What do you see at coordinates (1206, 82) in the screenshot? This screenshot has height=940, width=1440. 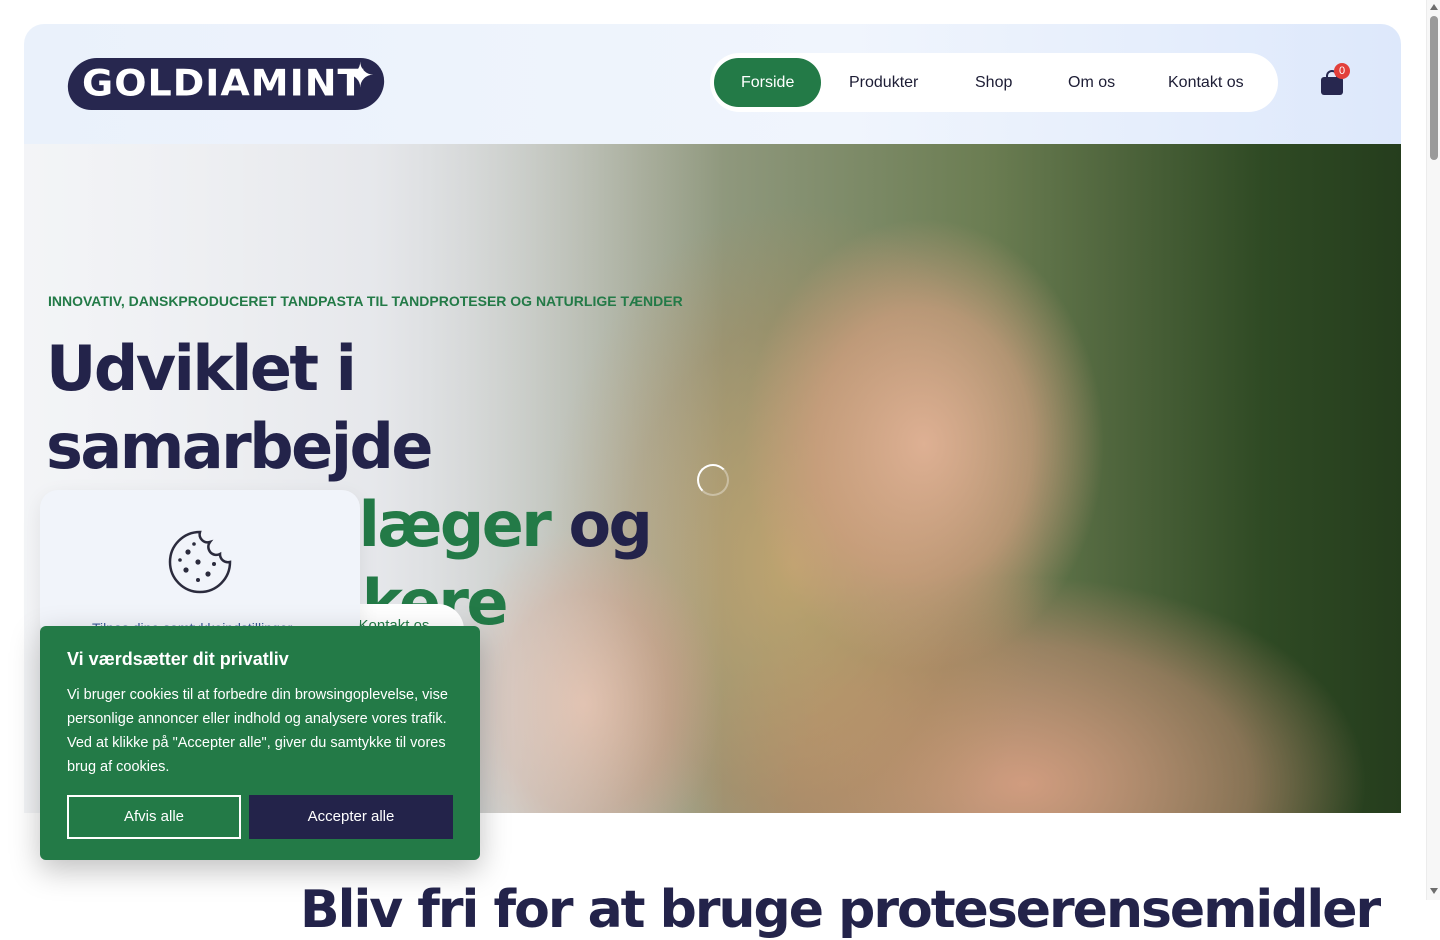 I see `nav-item-kontakt-os: Kontakt os` at bounding box center [1206, 82].